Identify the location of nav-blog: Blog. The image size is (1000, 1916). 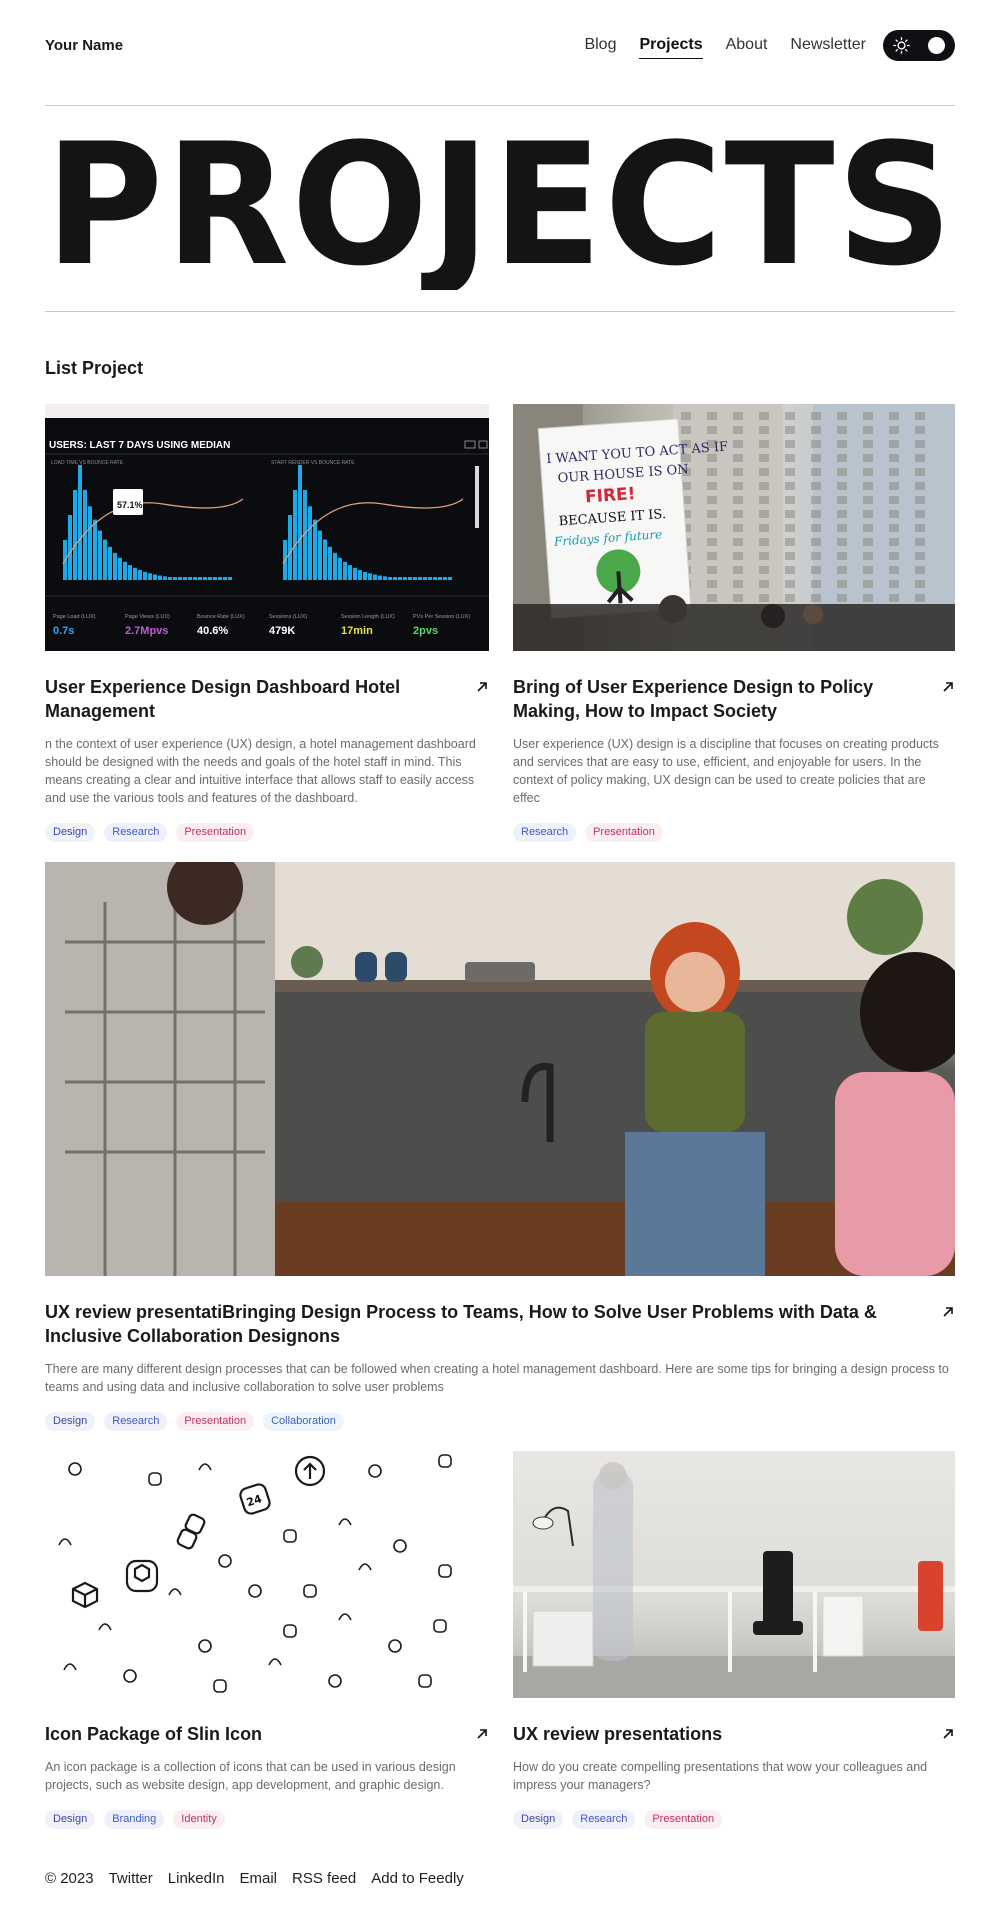
(600, 45).